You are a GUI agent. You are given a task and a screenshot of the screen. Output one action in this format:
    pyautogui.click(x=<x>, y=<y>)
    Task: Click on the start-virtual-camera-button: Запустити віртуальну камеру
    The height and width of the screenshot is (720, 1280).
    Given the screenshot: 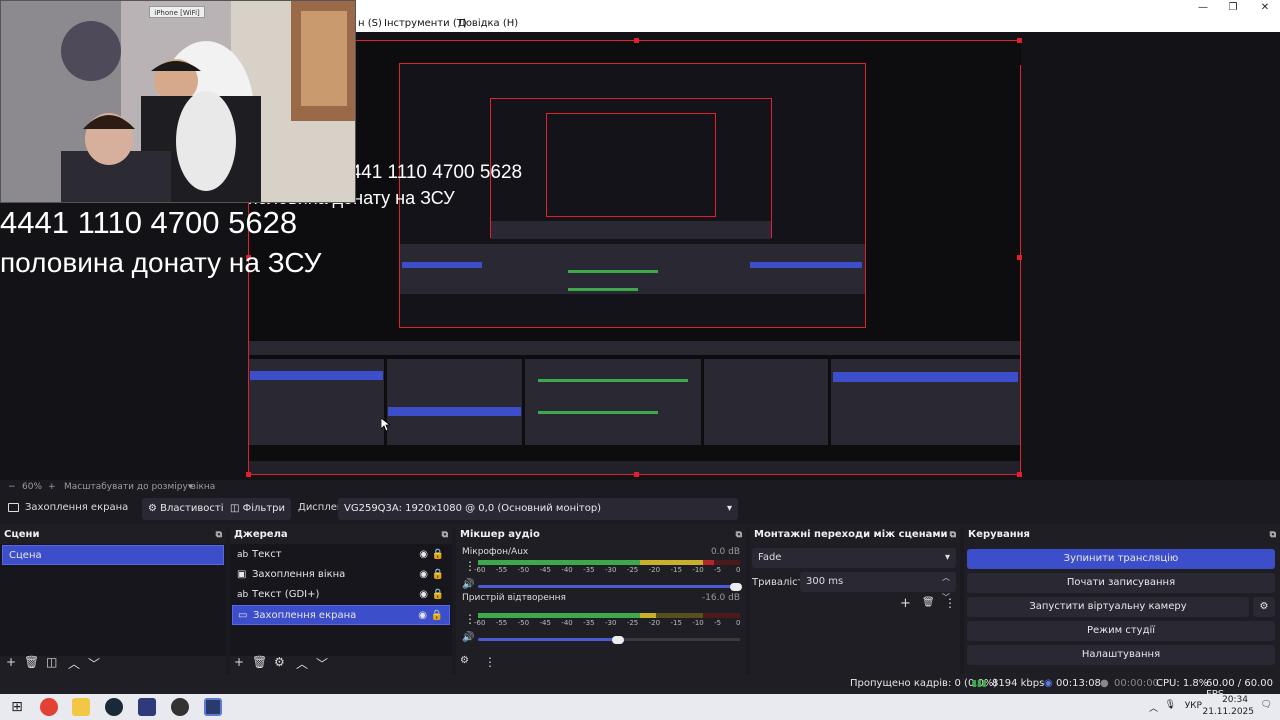 What is the action you would take?
    pyautogui.click(x=1108, y=607)
    